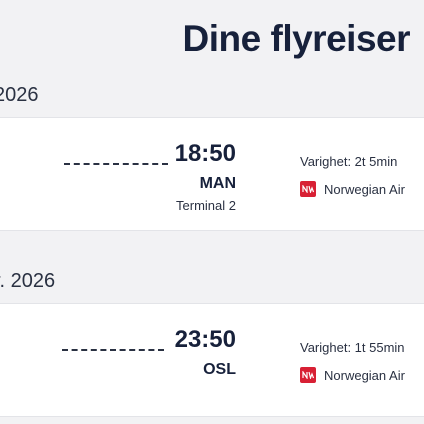  I want to click on page-title: Dine flyreiser, so click(296, 38).